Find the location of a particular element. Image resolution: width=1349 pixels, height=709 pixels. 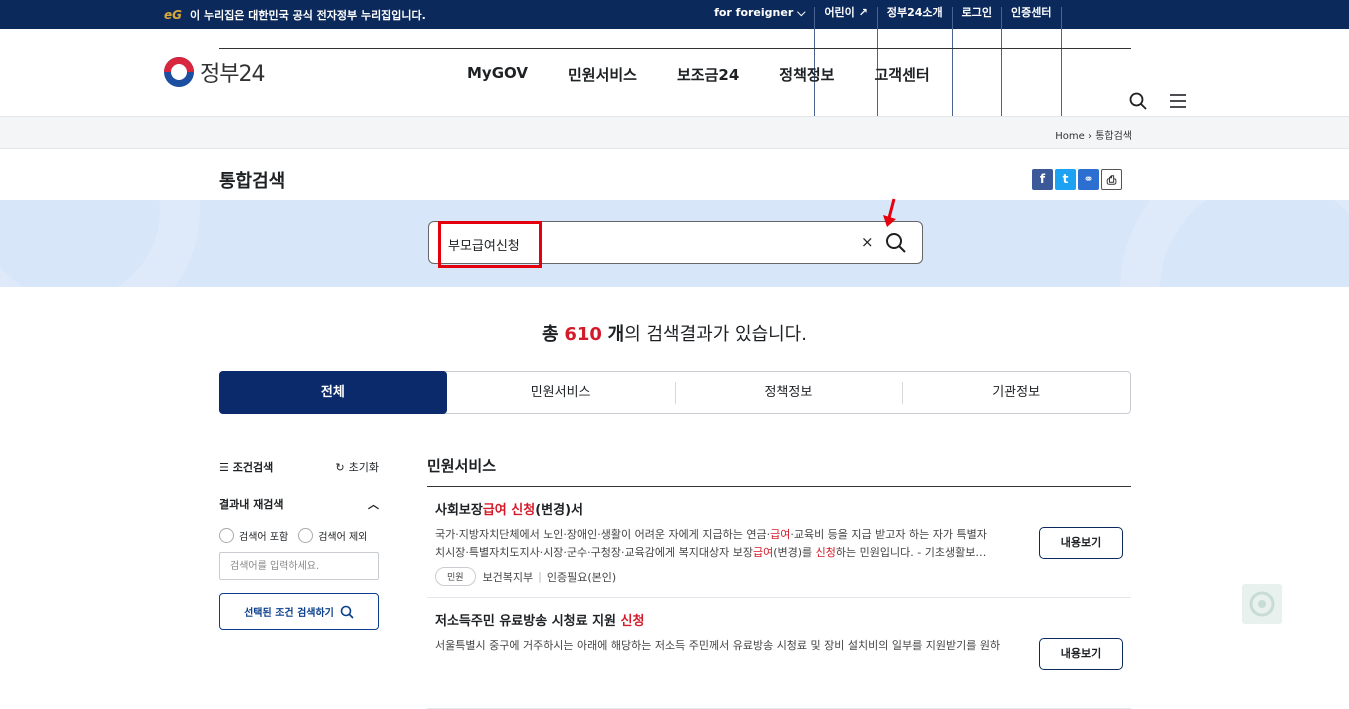

title-text: (변경)서 is located at coordinates (559, 510).